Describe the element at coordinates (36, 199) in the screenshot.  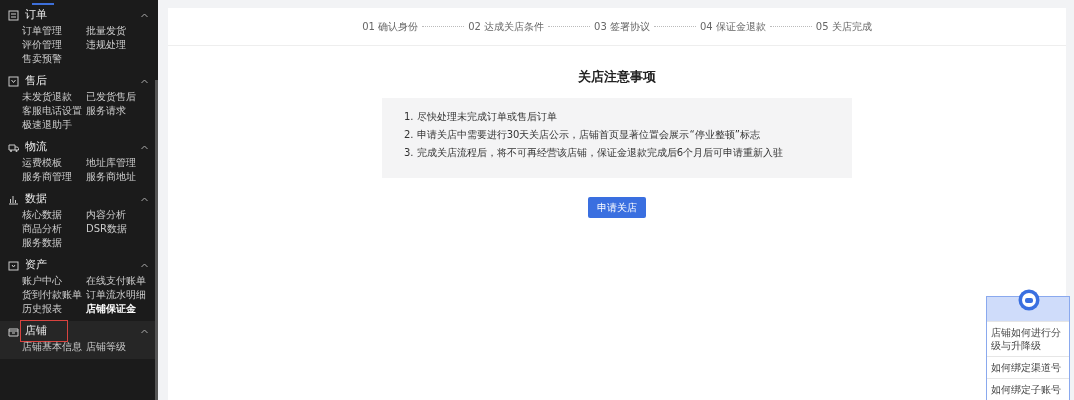
I see `sidebar-section-title: 数据` at that location.